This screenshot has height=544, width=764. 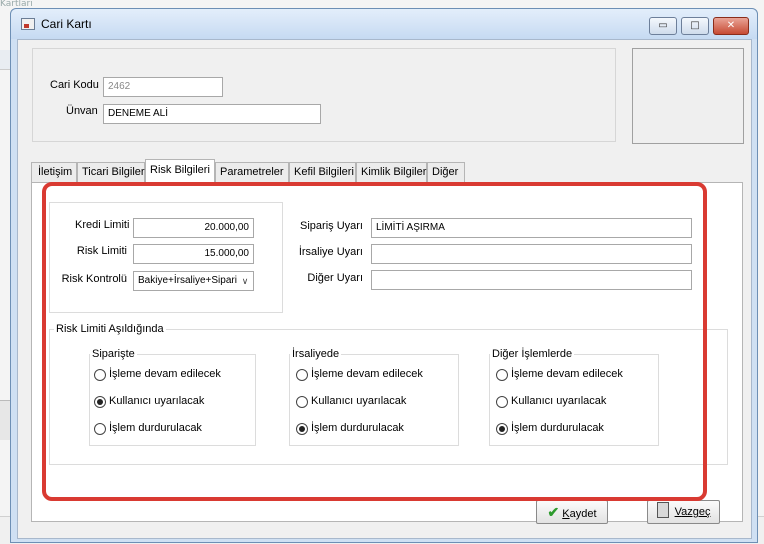 I want to click on title-bar: Cari Kartı ▭ □ ✕, so click(x=384, y=24).